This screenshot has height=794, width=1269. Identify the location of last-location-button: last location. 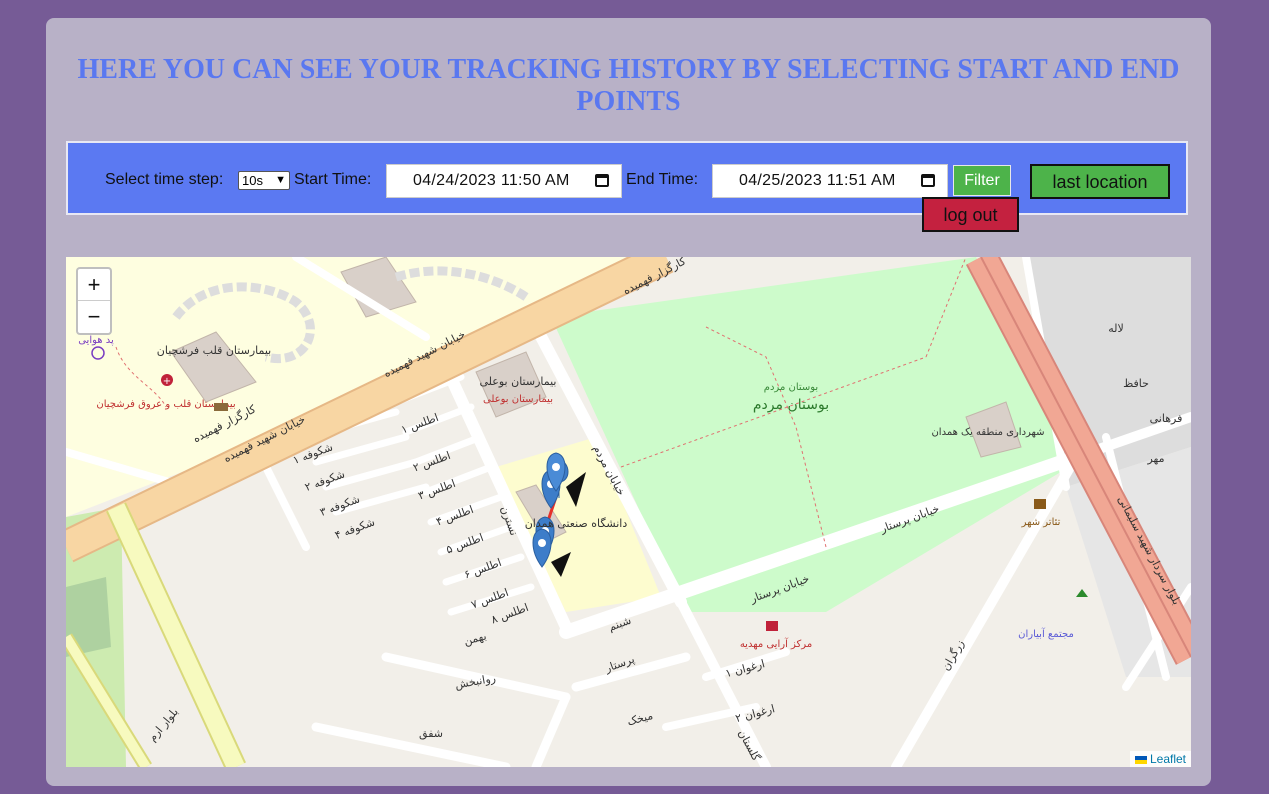
(1100, 181).